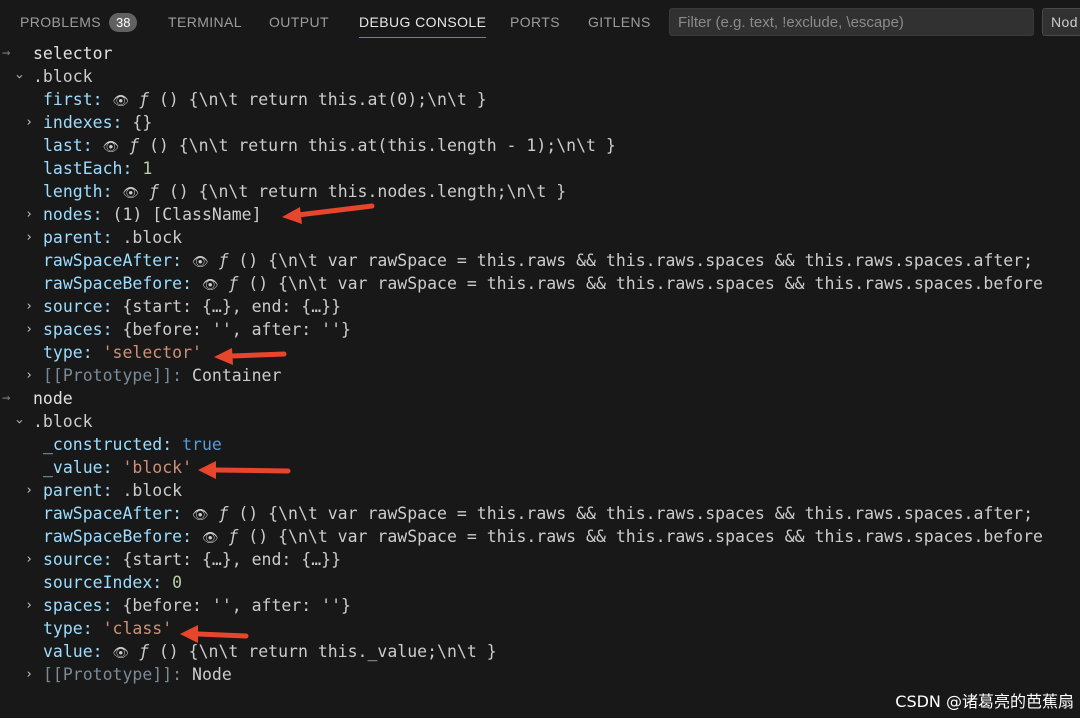 This screenshot has height=718, width=1080. What do you see at coordinates (123, 22) in the screenshot?
I see `problems-count-badge: 38` at bounding box center [123, 22].